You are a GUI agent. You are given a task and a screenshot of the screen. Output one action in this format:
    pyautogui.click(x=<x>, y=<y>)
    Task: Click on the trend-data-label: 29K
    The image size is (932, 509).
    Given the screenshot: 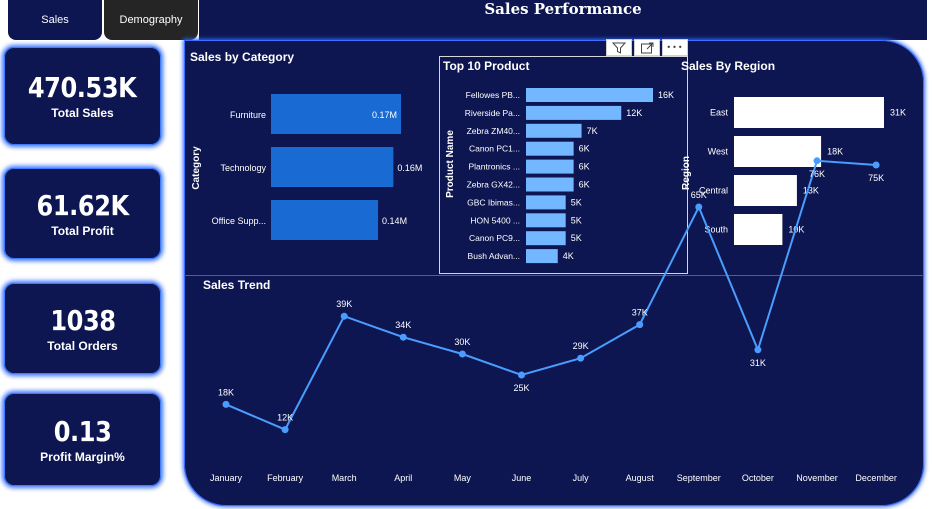 What is the action you would take?
    pyautogui.click(x=581, y=346)
    